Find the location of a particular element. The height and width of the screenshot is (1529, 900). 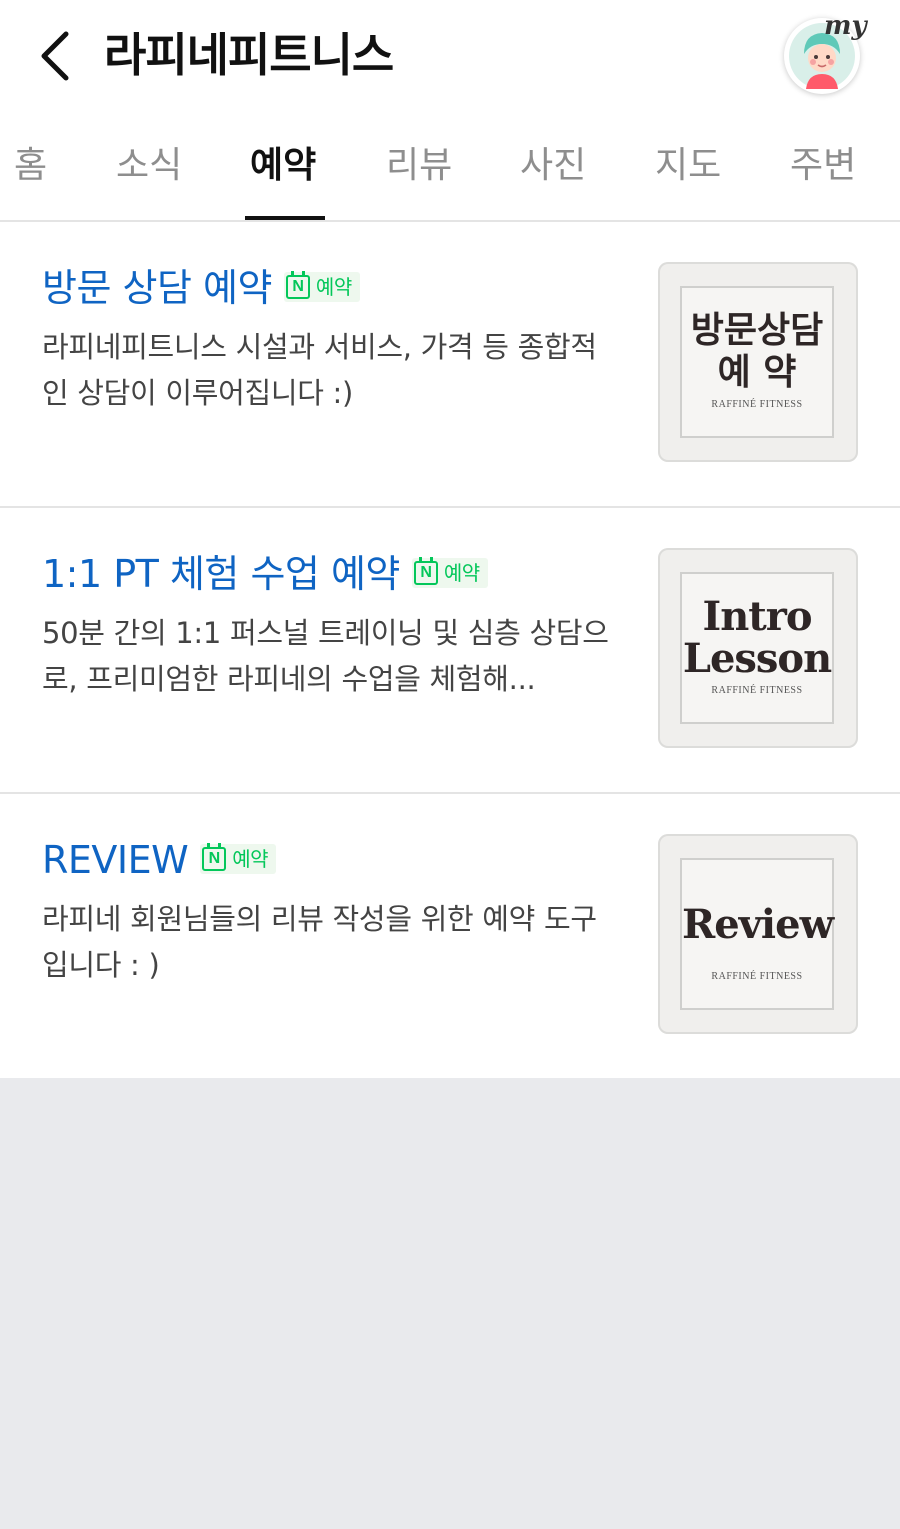

thumbnail-line1: Review is located at coordinates (758, 924).